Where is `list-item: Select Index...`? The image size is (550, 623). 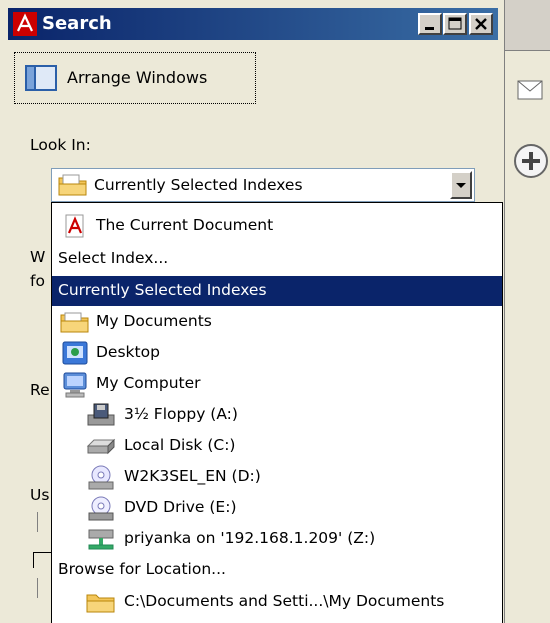
list-item: Select Index... is located at coordinates (277, 259).